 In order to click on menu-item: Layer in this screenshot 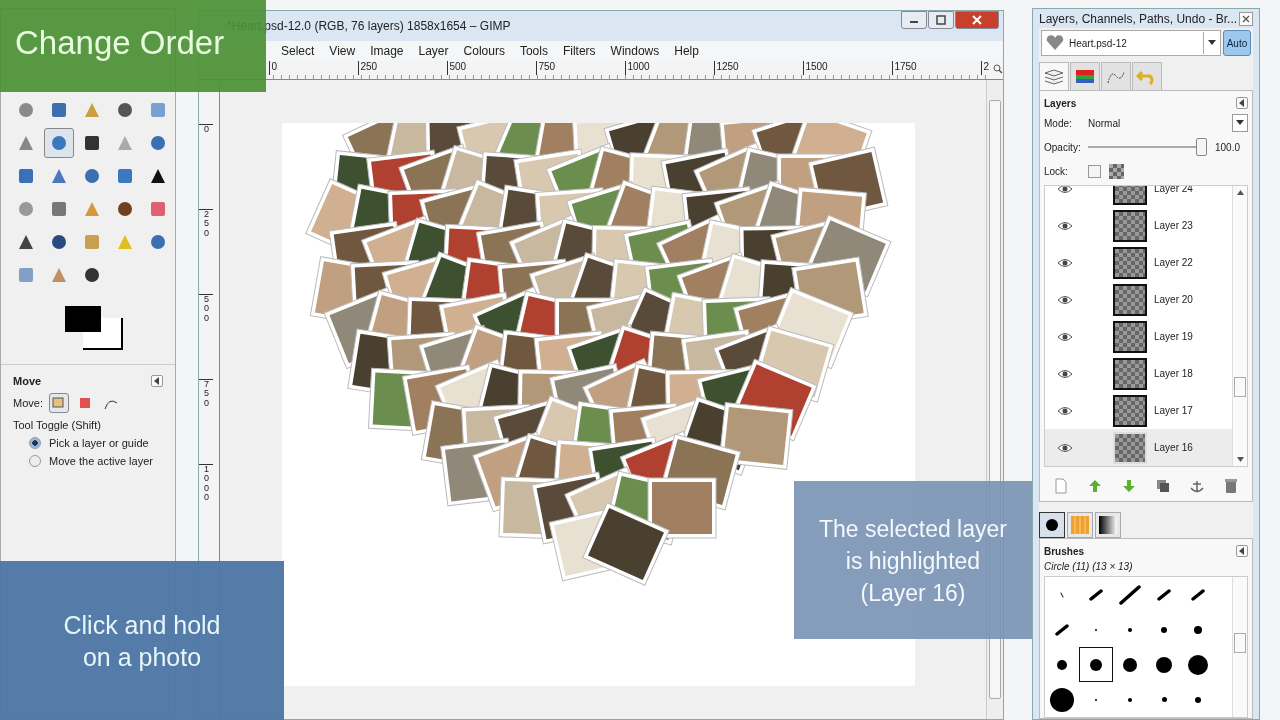, I will do `click(433, 51)`.